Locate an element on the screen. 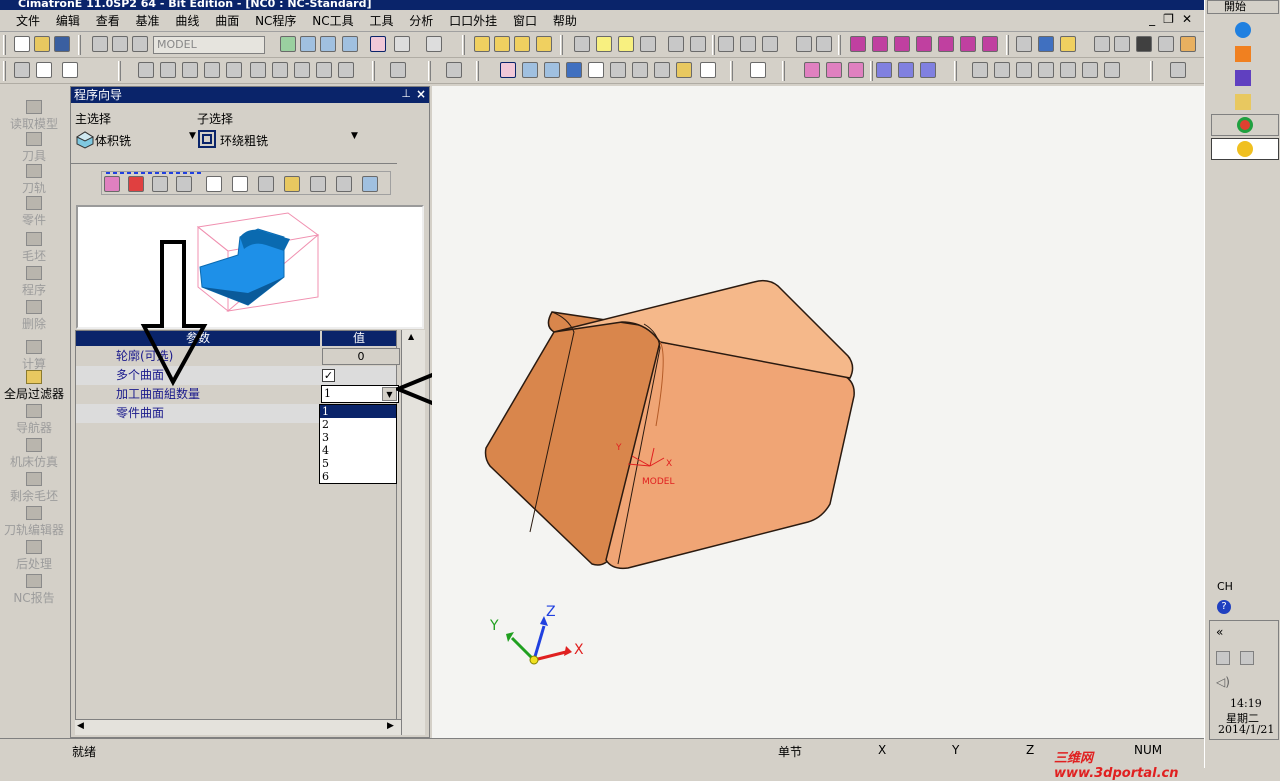 This screenshot has width=1280, height=781. taskbar-item-cimatron is located at coordinates (1245, 149).